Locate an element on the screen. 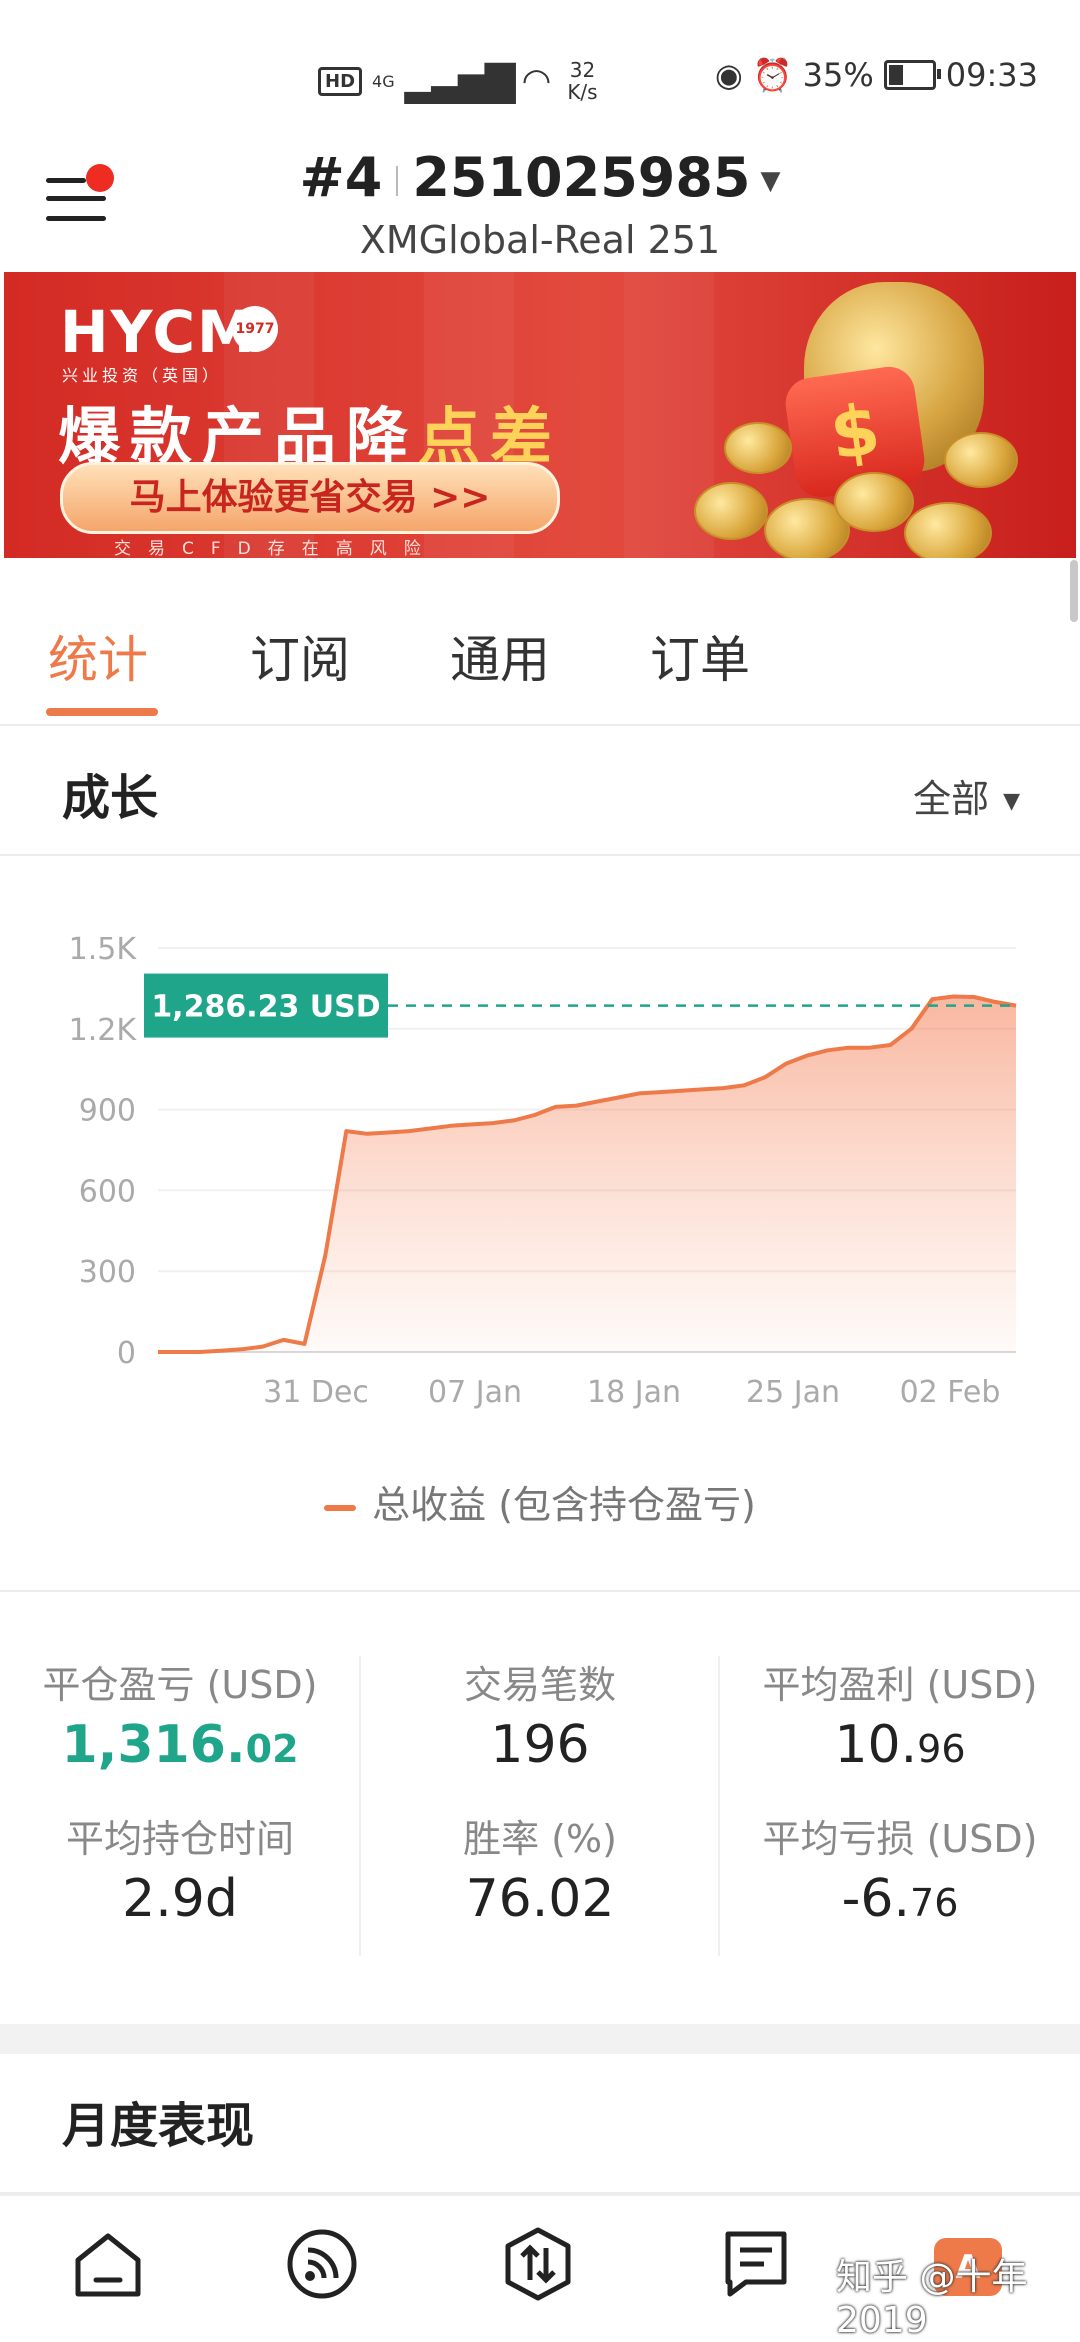 The image size is (1080, 2342). current-value-label: 1,286.23 USD is located at coordinates (265, 1007).